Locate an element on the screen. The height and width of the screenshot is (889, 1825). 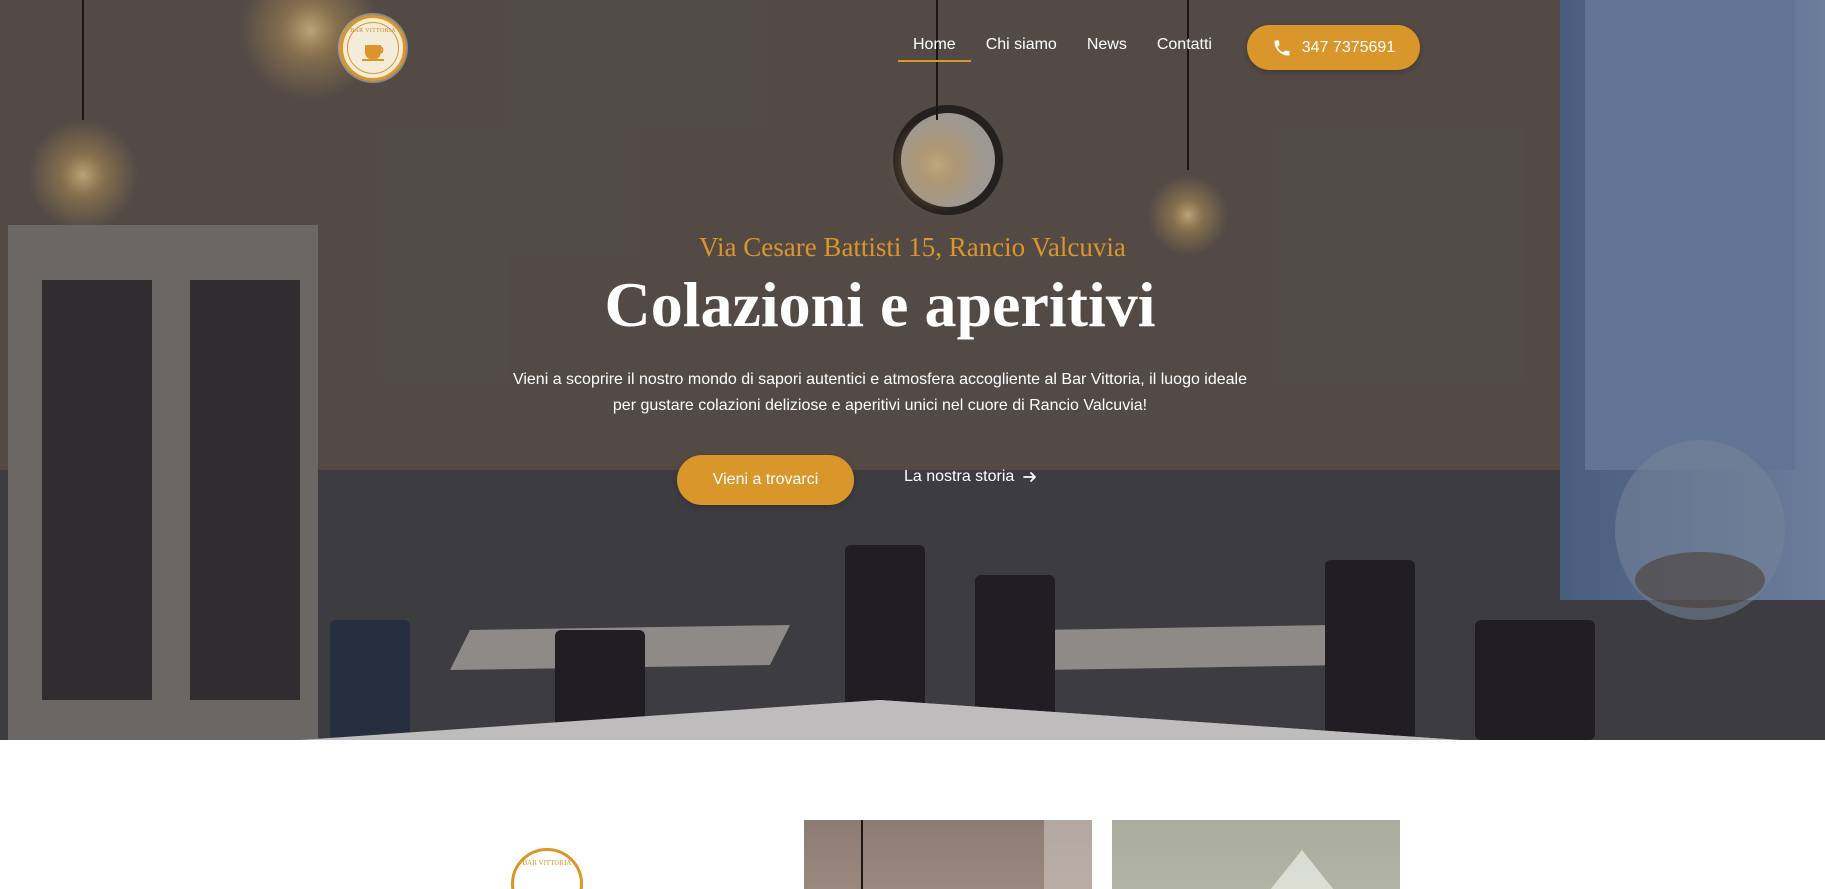
hero-address: Via Cesare Battisti 15, Rancio Valcuvia is located at coordinates (912, 247).